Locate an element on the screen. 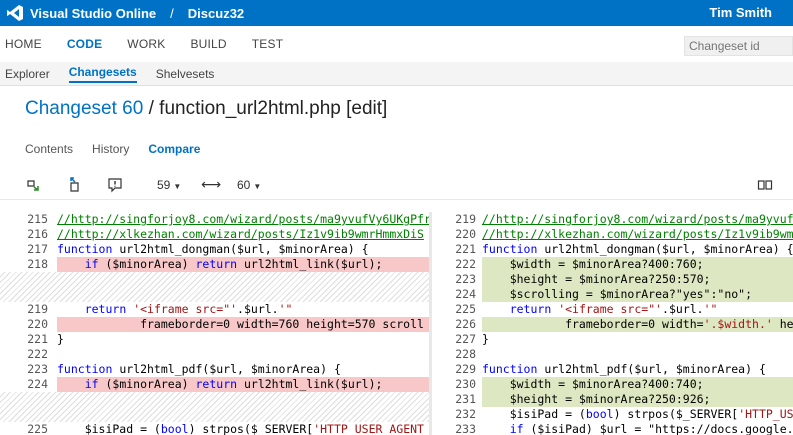 Image resolution: width=793 pixels, height=435 pixels. code-line: 219 return '<iframe src="'.$url.'" is located at coordinates (214, 309).